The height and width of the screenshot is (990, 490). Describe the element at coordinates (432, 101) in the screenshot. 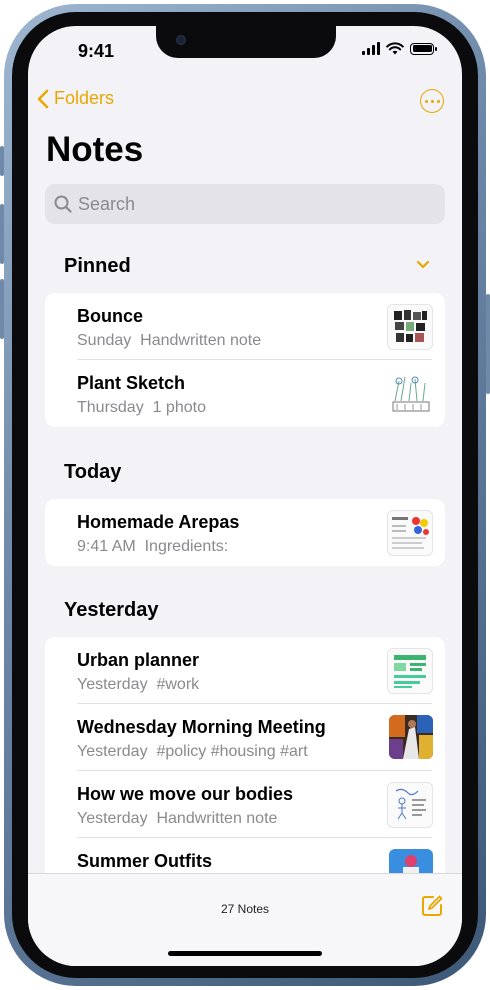

I see `more-options-button` at that location.